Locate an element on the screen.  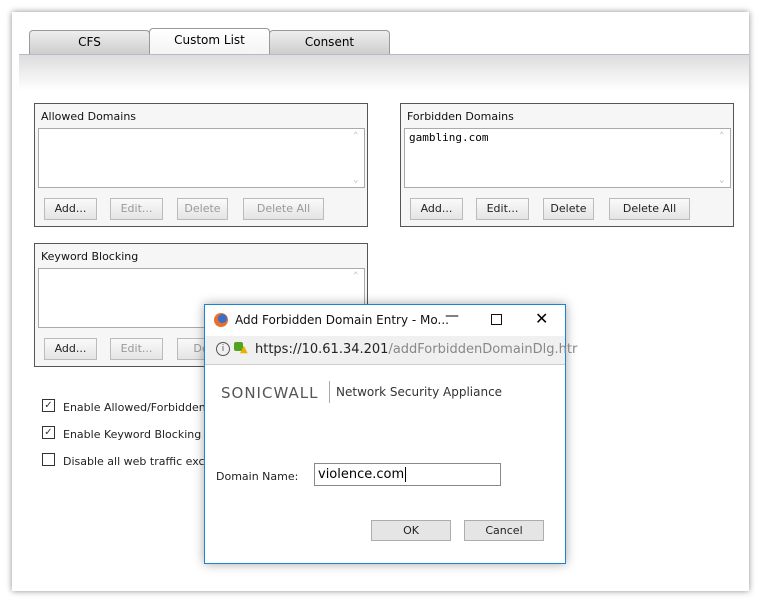
checkbox-label: Disable all web traffic except is located at coordinates (143, 461).